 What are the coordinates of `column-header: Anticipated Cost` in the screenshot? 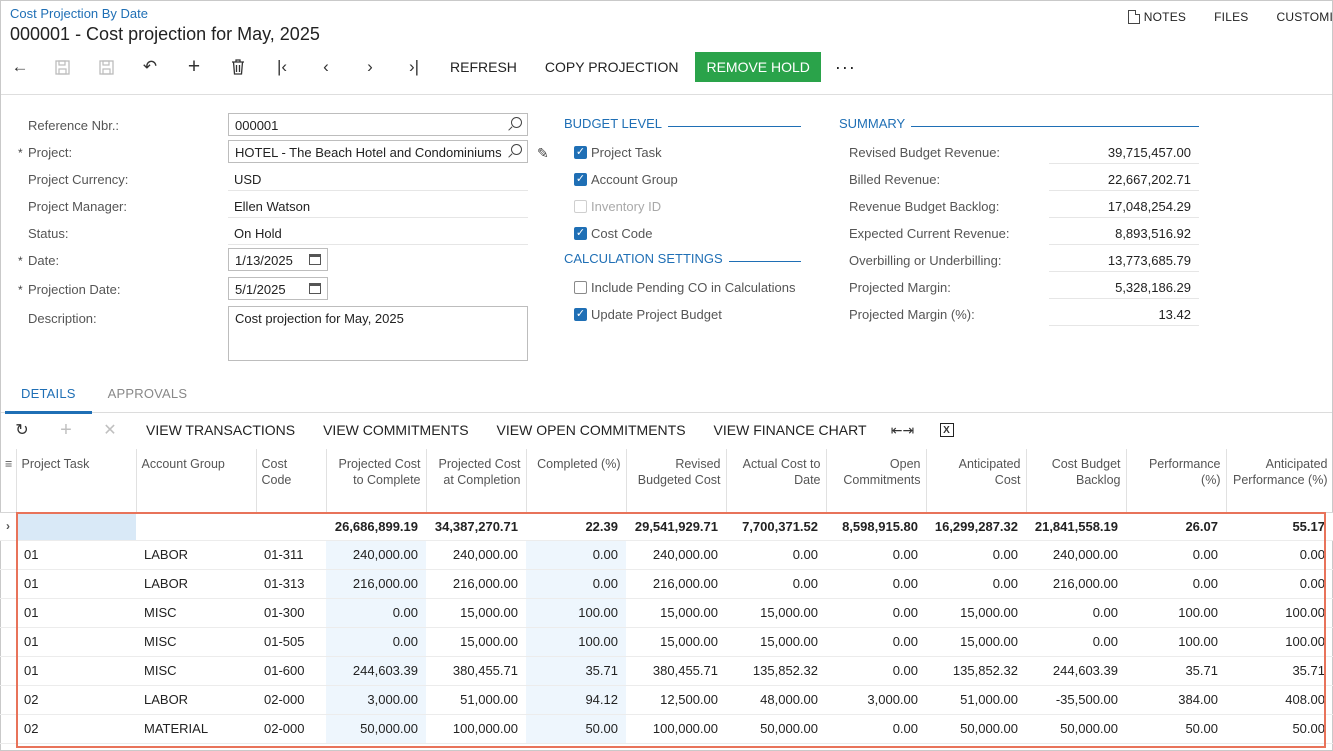 It's located at (976, 481).